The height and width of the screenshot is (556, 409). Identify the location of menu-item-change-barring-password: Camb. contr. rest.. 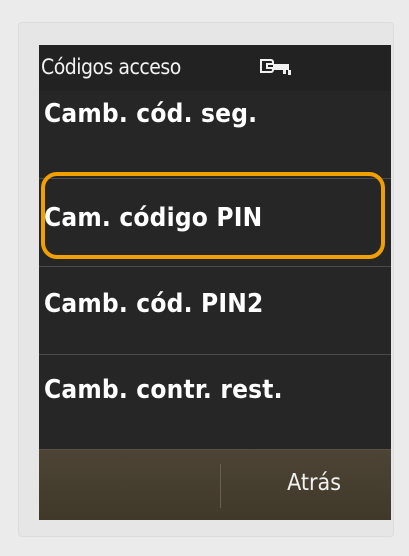
(215, 399).